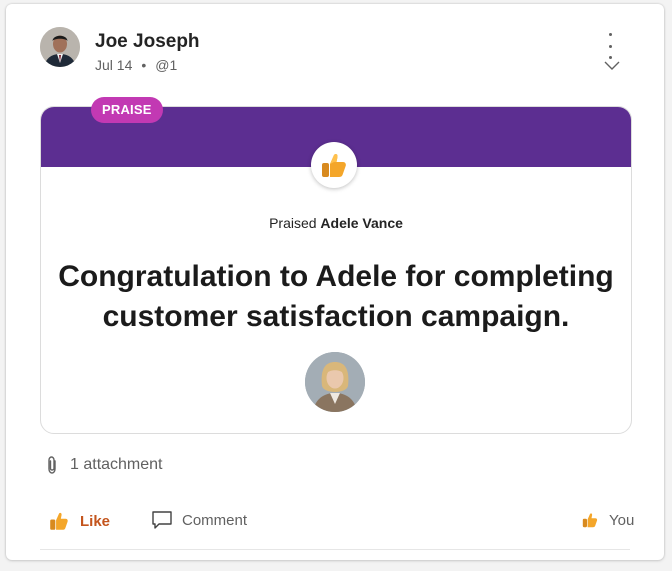 The image size is (672, 571). I want to click on like-button: Like, so click(79, 521).